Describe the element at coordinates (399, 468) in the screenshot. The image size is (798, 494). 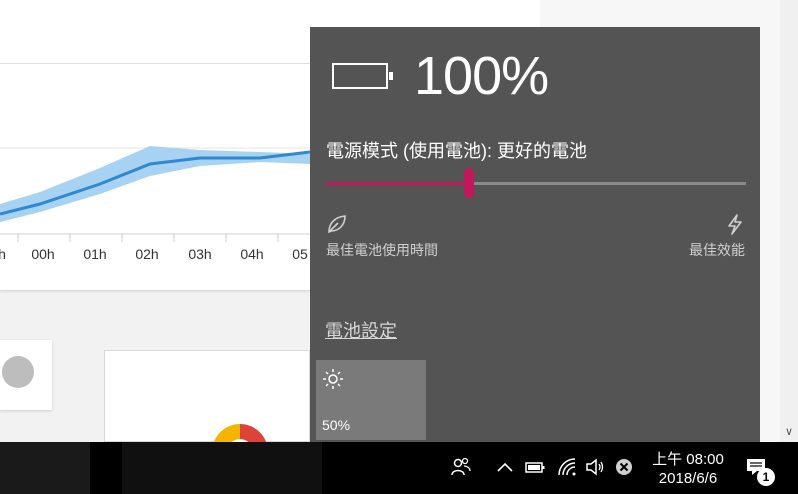
I see `taskbar: 上午 08:00 2018/6/6 1` at that location.